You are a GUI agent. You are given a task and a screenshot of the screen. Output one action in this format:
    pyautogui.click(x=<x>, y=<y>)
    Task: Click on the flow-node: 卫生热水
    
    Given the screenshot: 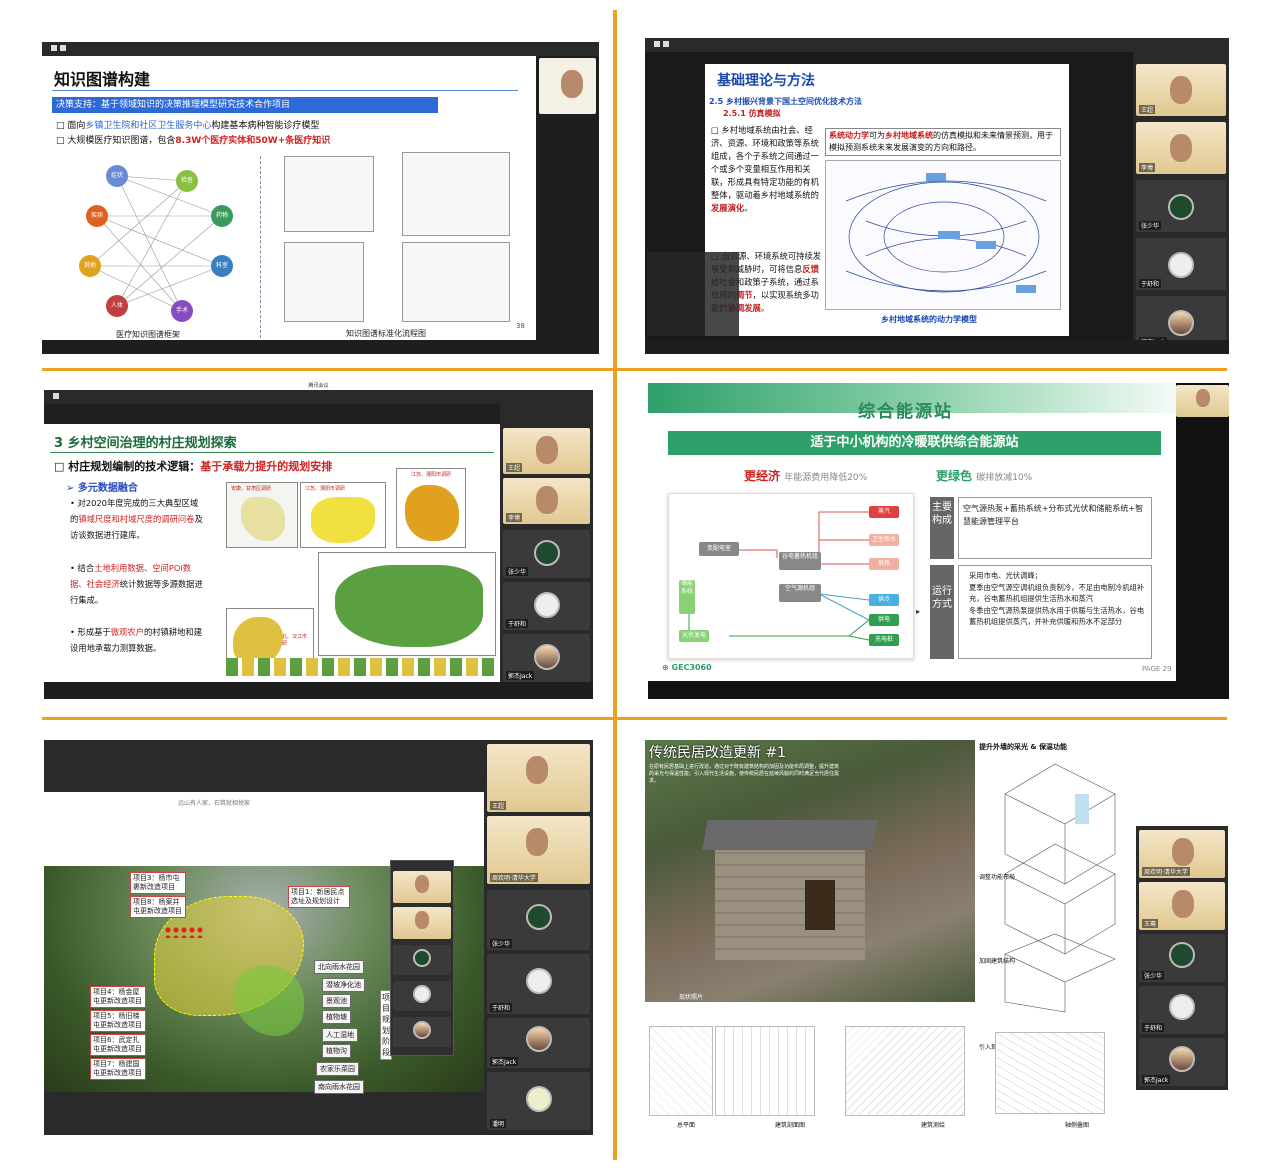 What is the action you would take?
    pyautogui.click(x=884, y=540)
    